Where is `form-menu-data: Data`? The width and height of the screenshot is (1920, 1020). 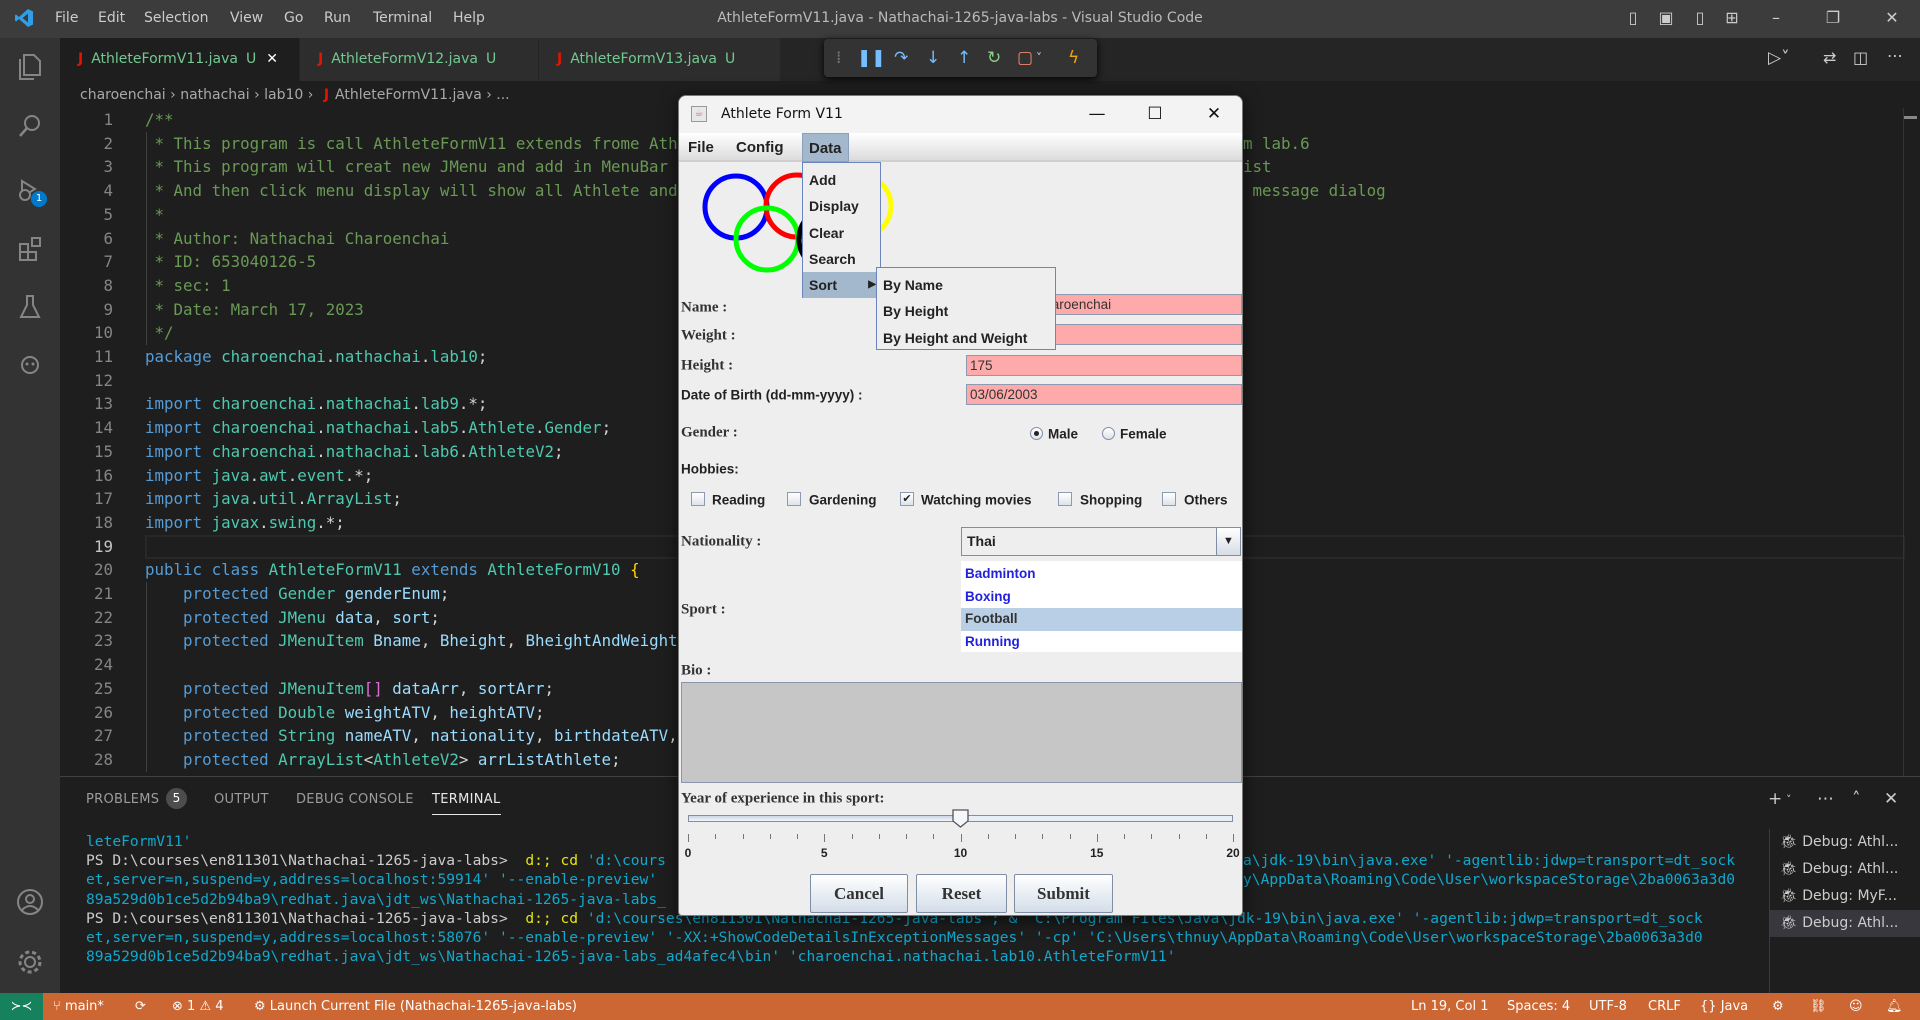
form-menu-data: Data is located at coordinates (825, 147).